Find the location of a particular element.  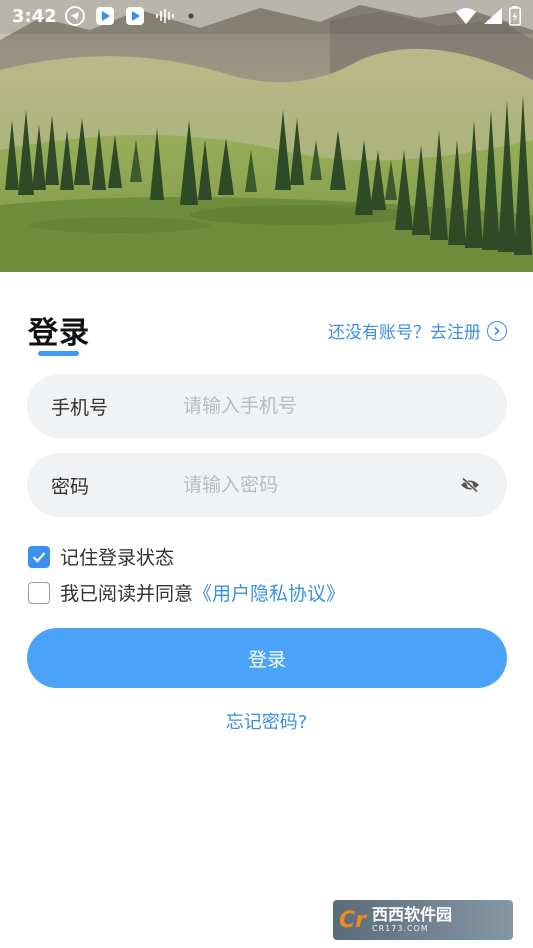

chevron-right-circle-icon is located at coordinates (497, 330).